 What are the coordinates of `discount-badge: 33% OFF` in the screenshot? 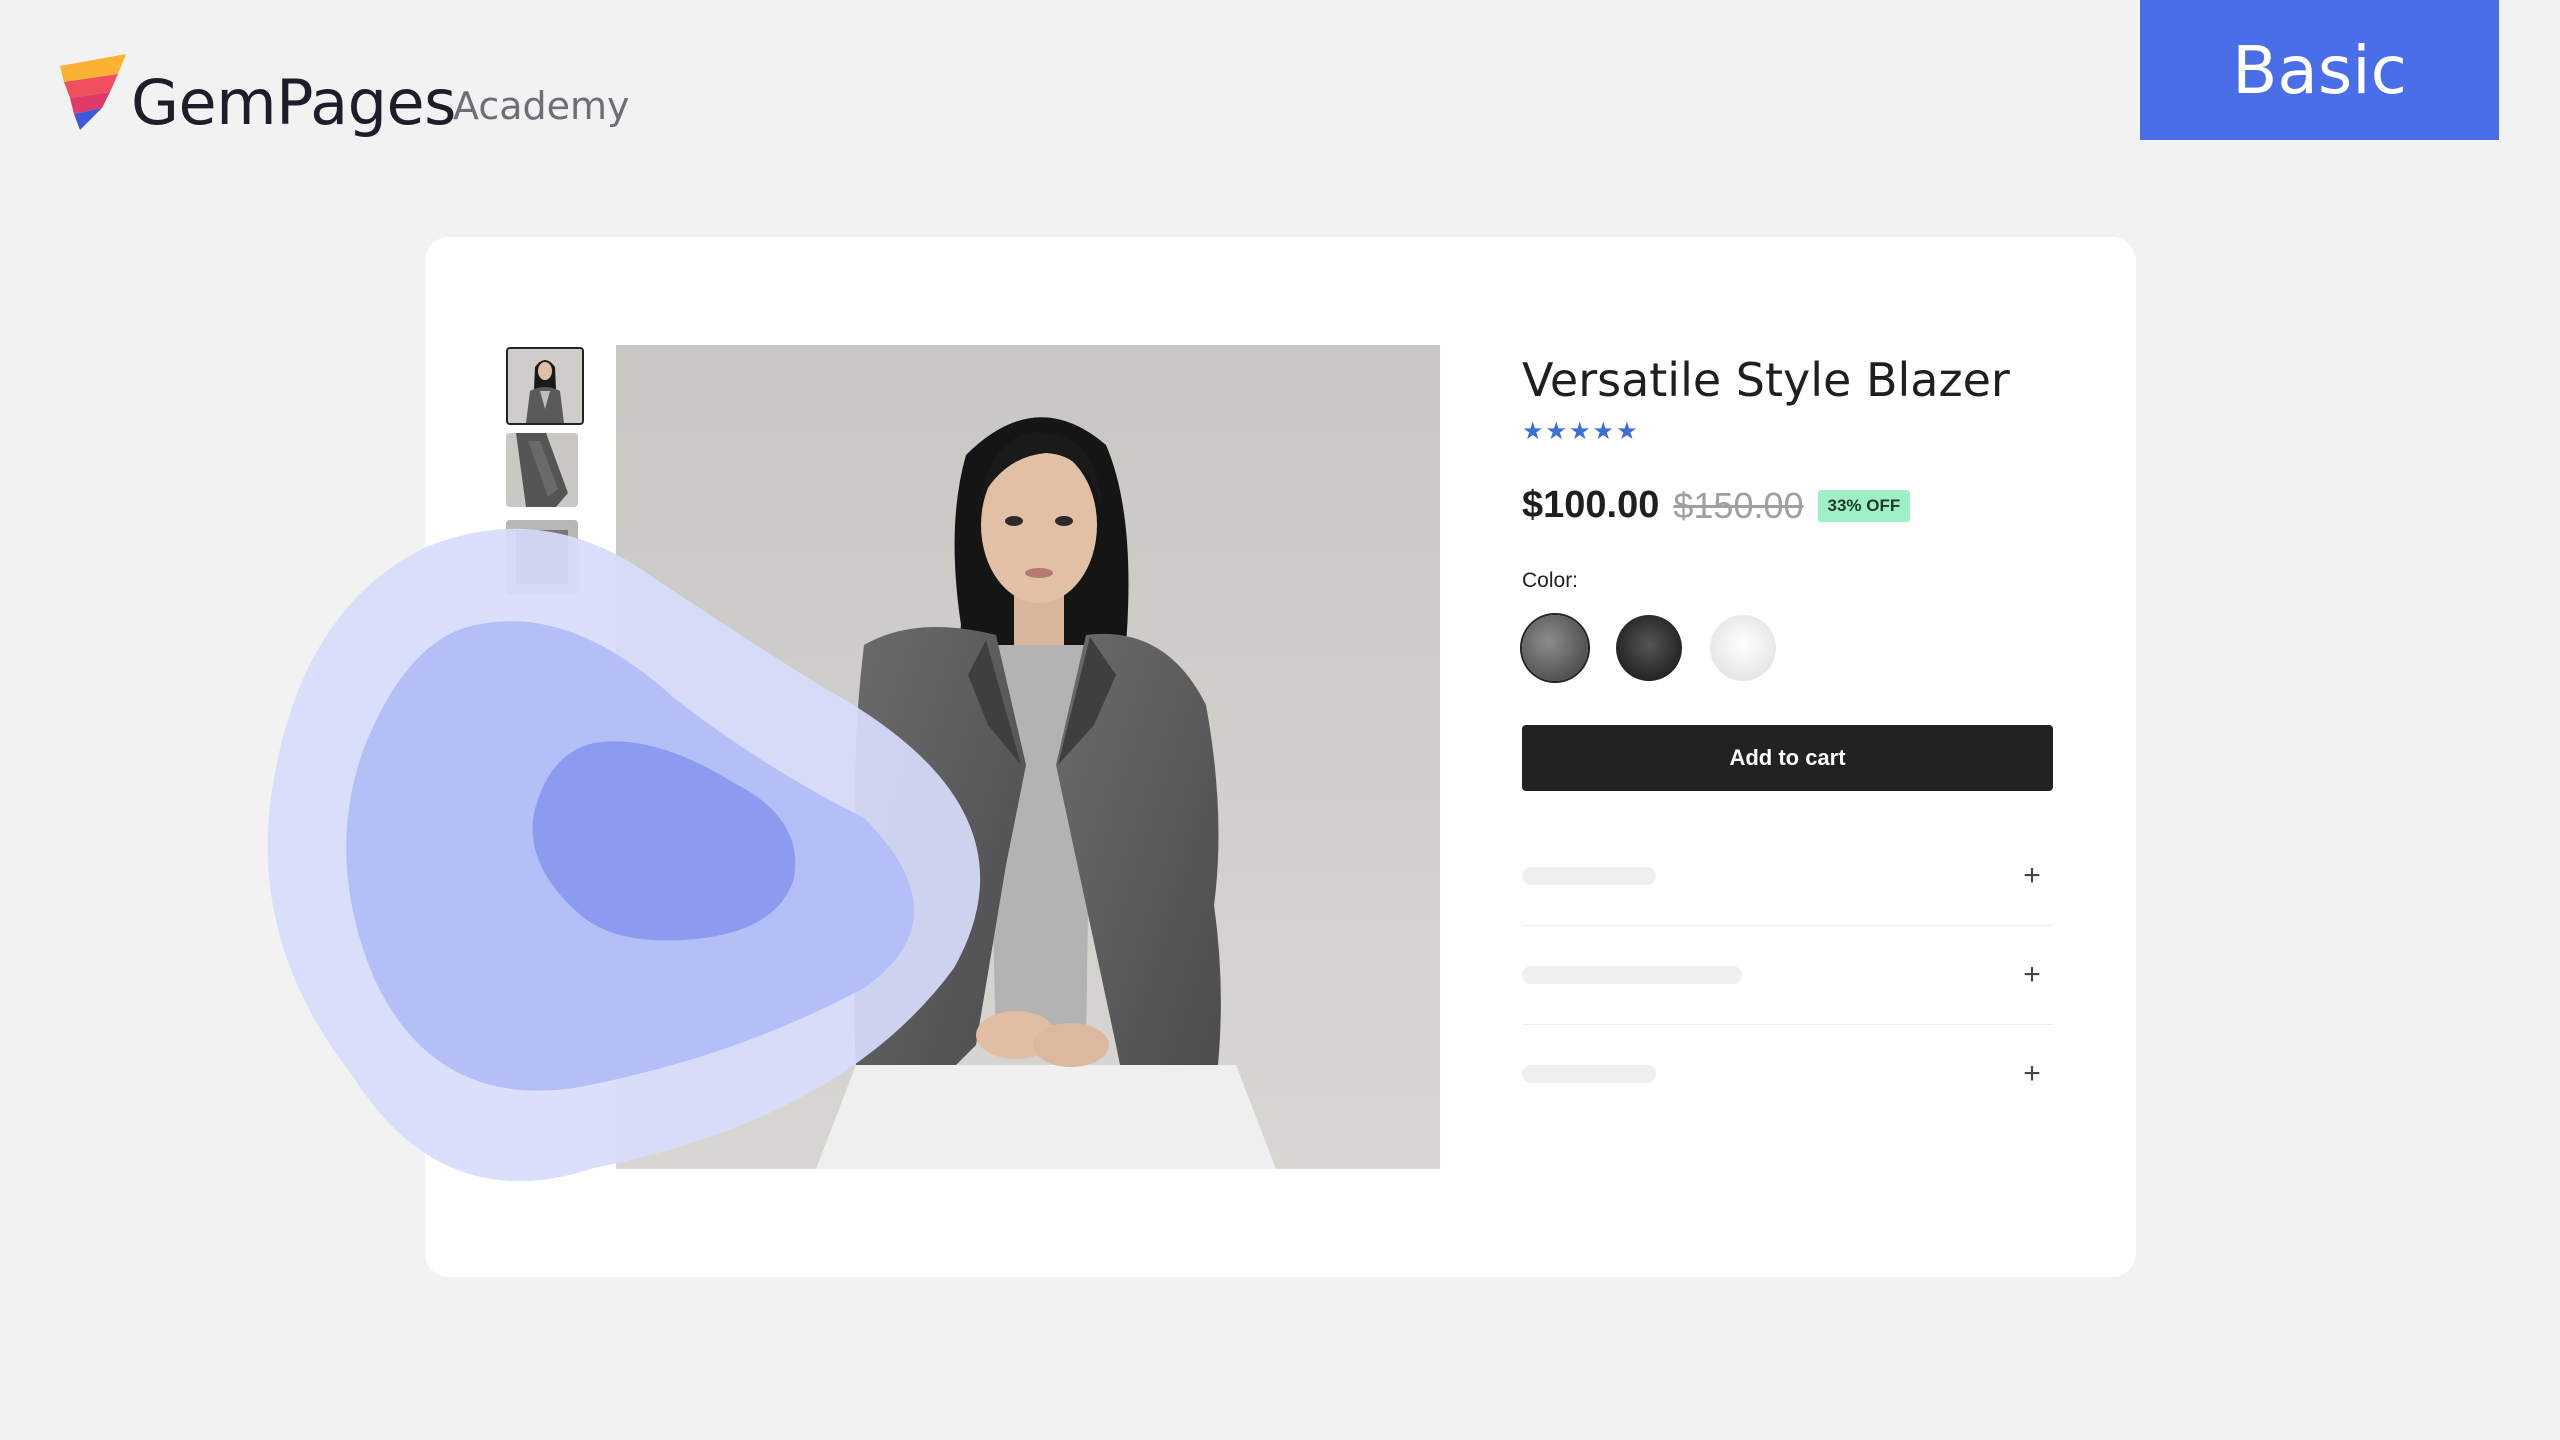 It's located at (1864, 505).